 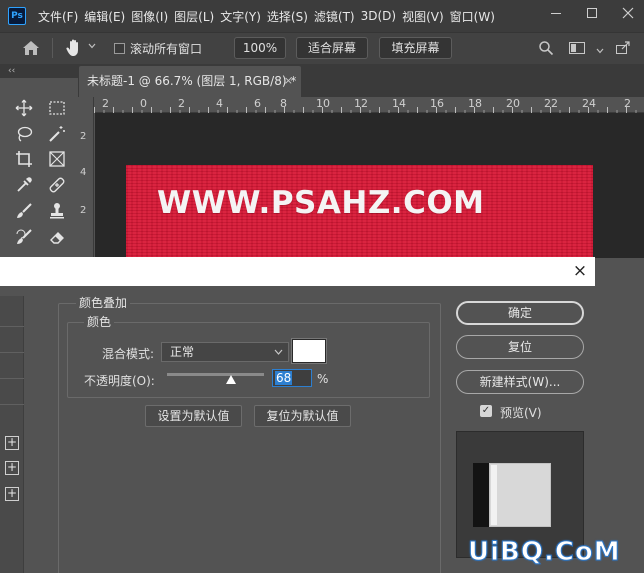 I want to click on lasso-tool-icon, so click(x=24, y=134).